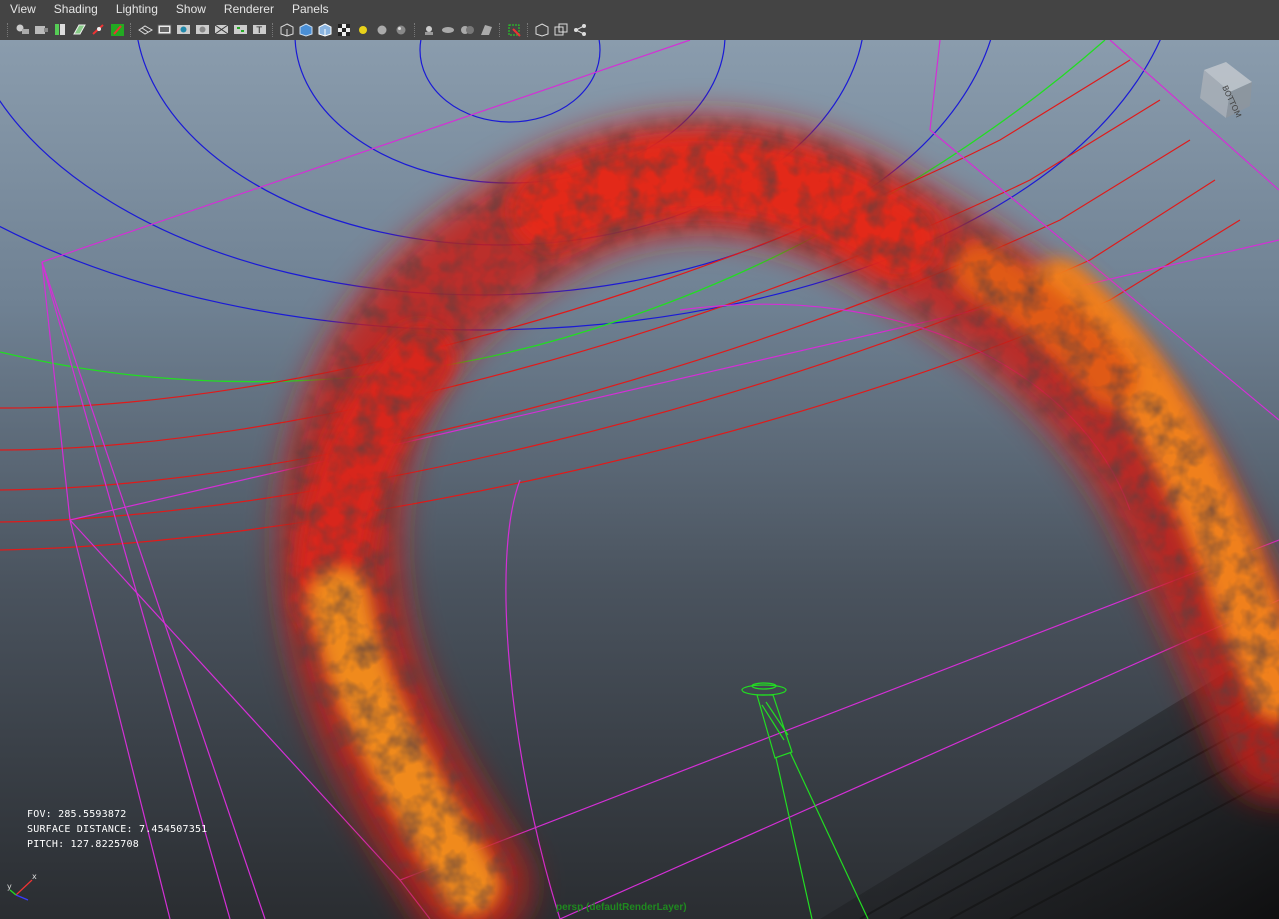 The image size is (1279, 919). Describe the element at coordinates (448, 29) in the screenshot. I see `anti-aliasing-icon` at that location.